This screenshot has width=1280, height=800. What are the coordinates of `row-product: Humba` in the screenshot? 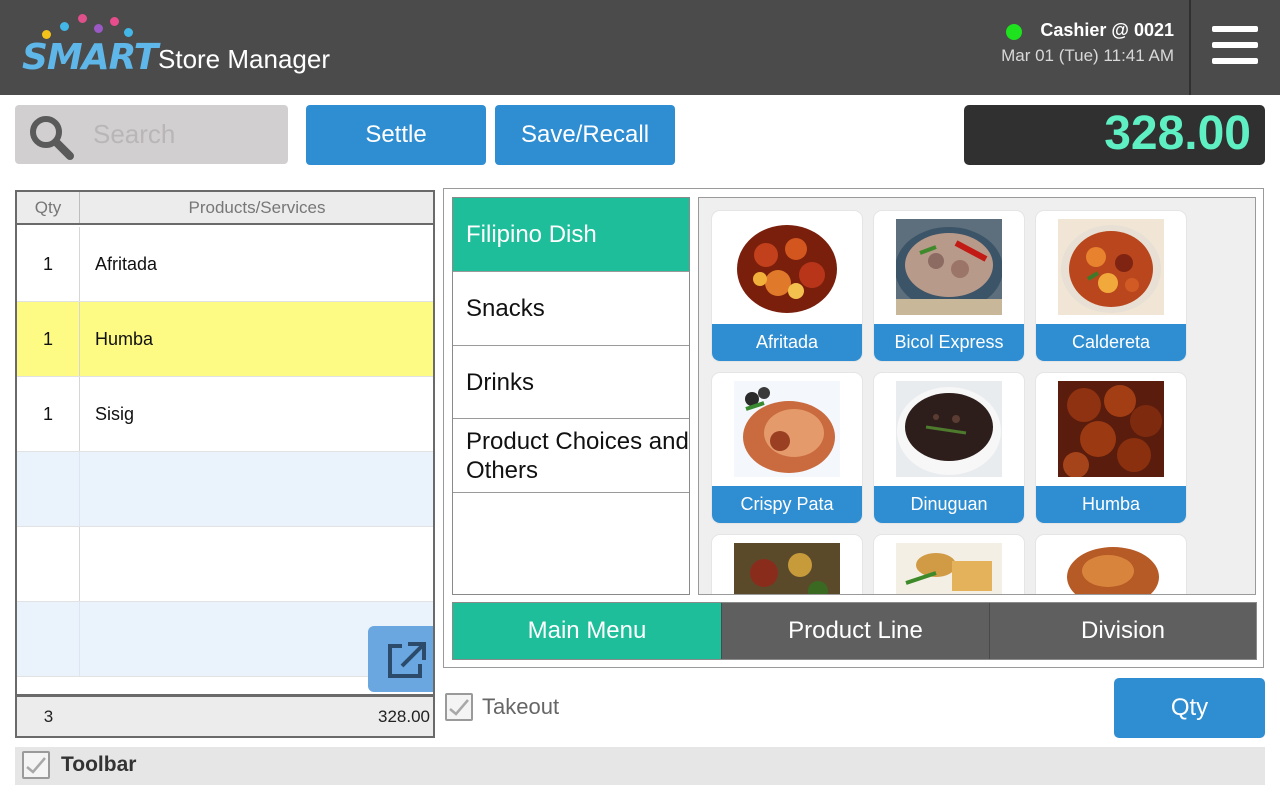 It's located at (124, 339).